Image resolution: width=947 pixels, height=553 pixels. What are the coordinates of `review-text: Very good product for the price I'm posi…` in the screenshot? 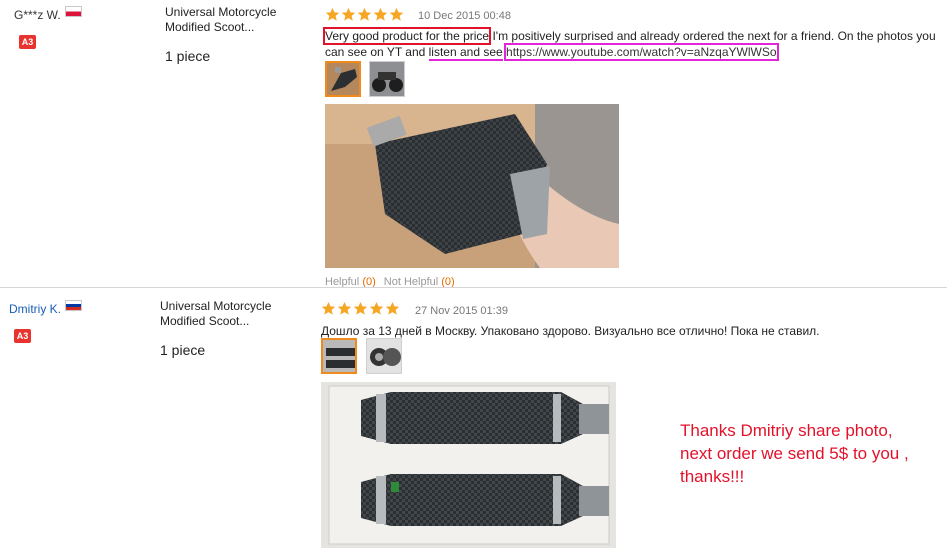 It's located at (629, 44).